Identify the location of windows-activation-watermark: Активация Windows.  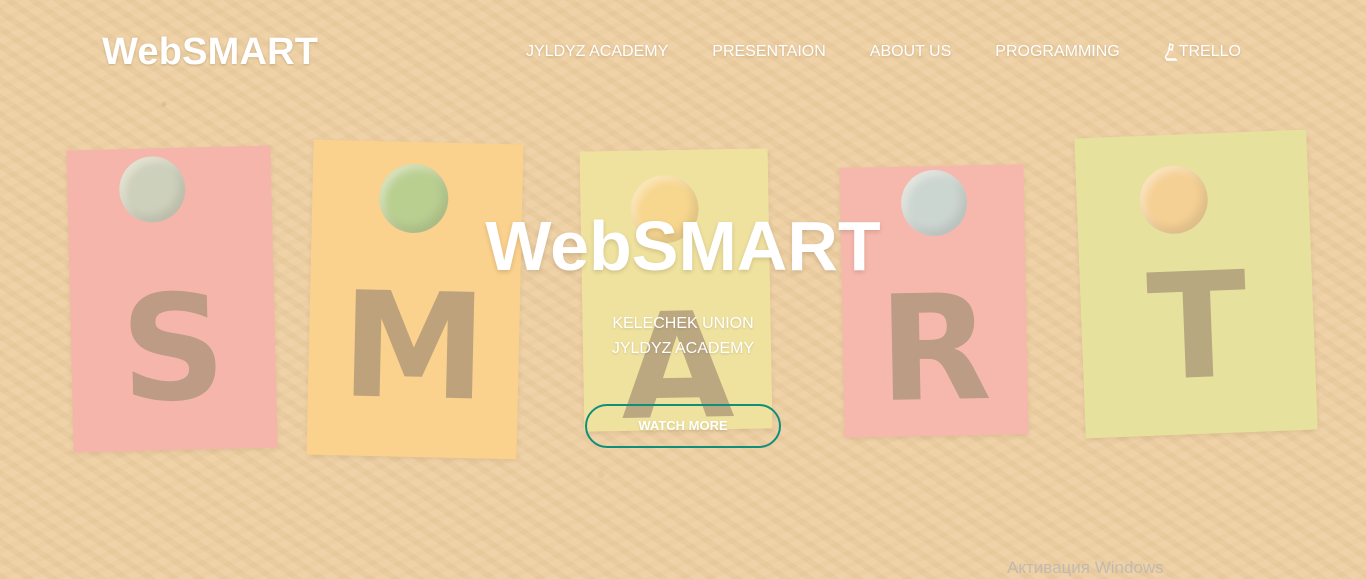
(1085, 567).